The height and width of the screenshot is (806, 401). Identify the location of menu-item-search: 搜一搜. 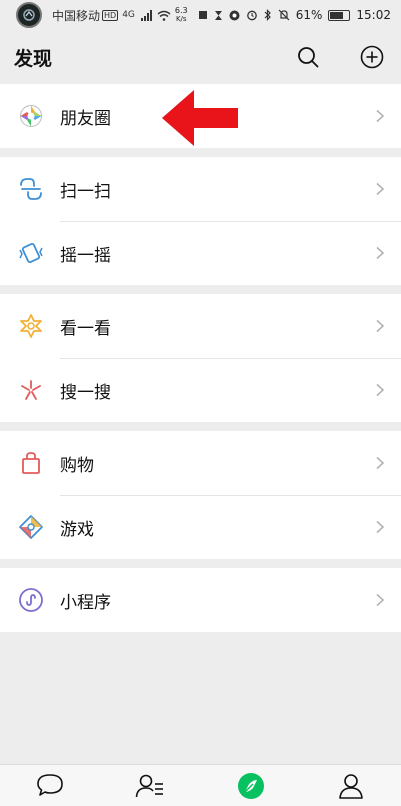
(200, 390).